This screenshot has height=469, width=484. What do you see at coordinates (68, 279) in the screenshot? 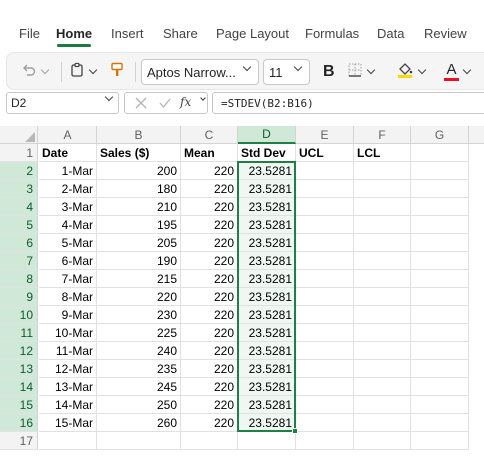
I see `data-cell: 7-Mar` at bounding box center [68, 279].